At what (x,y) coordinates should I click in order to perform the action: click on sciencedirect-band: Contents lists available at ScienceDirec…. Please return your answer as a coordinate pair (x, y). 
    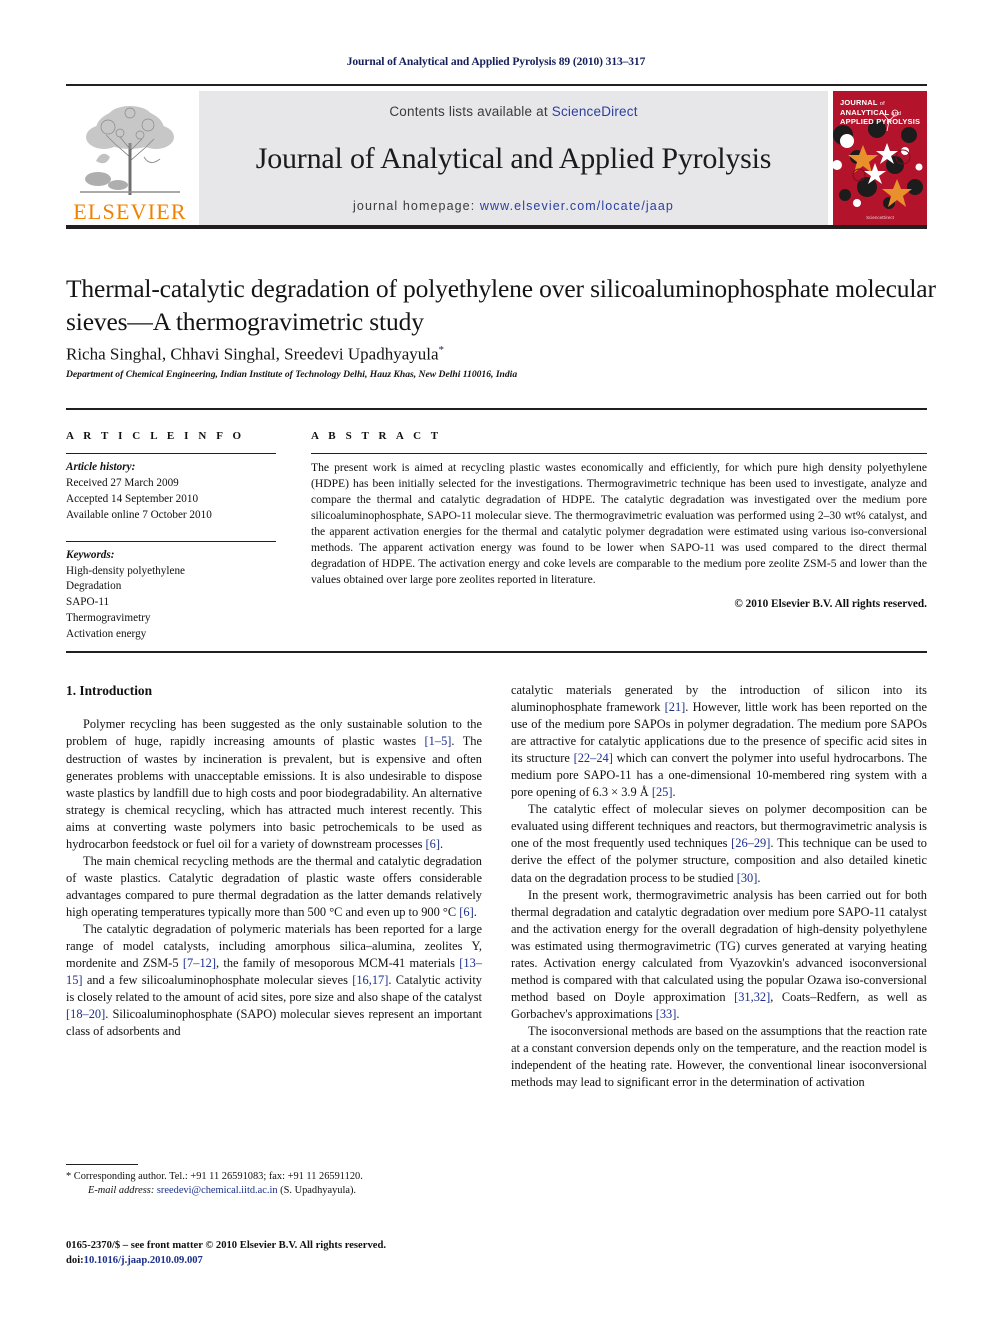
    Looking at the image, I should click on (513, 158).